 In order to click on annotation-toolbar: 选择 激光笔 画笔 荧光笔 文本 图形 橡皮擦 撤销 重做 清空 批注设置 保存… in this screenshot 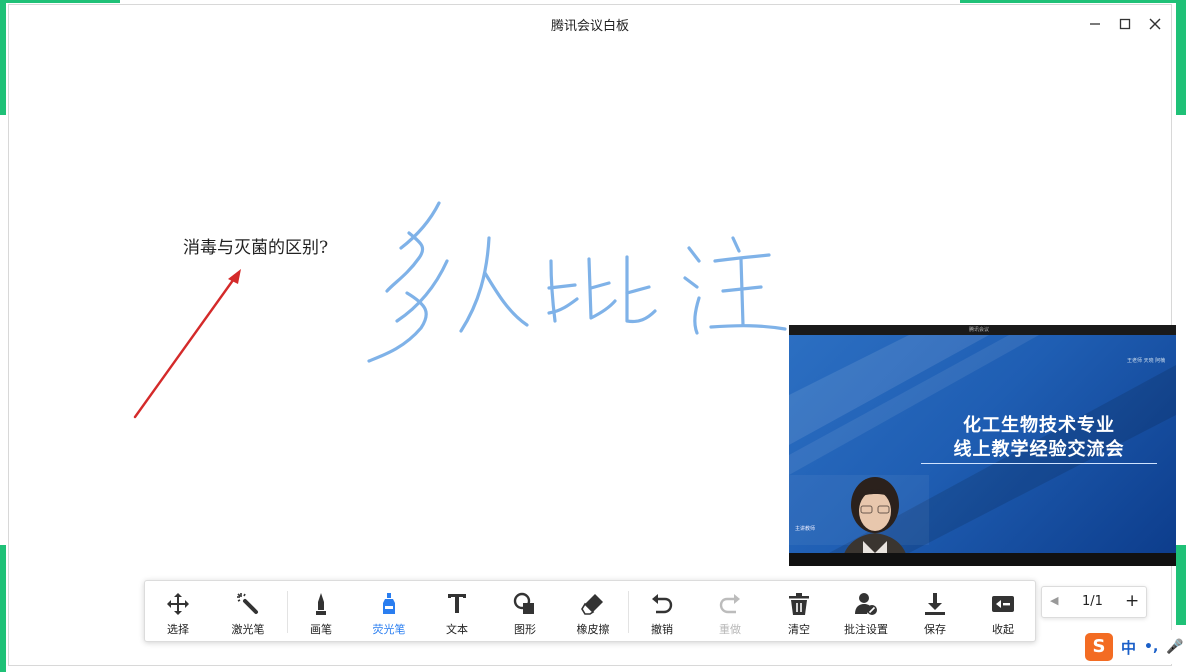, I will do `click(590, 611)`.